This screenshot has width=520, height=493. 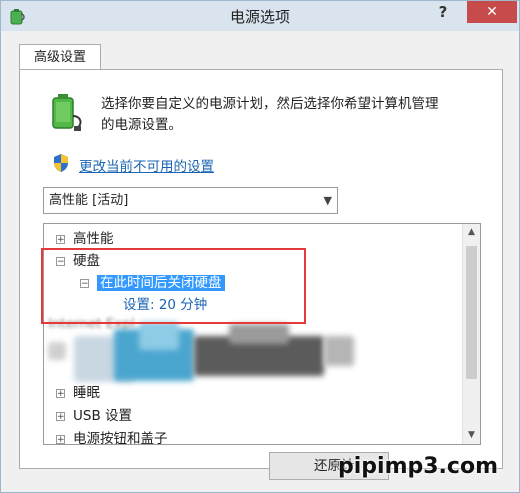 What do you see at coordinates (78, 391) in the screenshot?
I see `tree-item-sleep: + 睡眠` at bounding box center [78, 391].